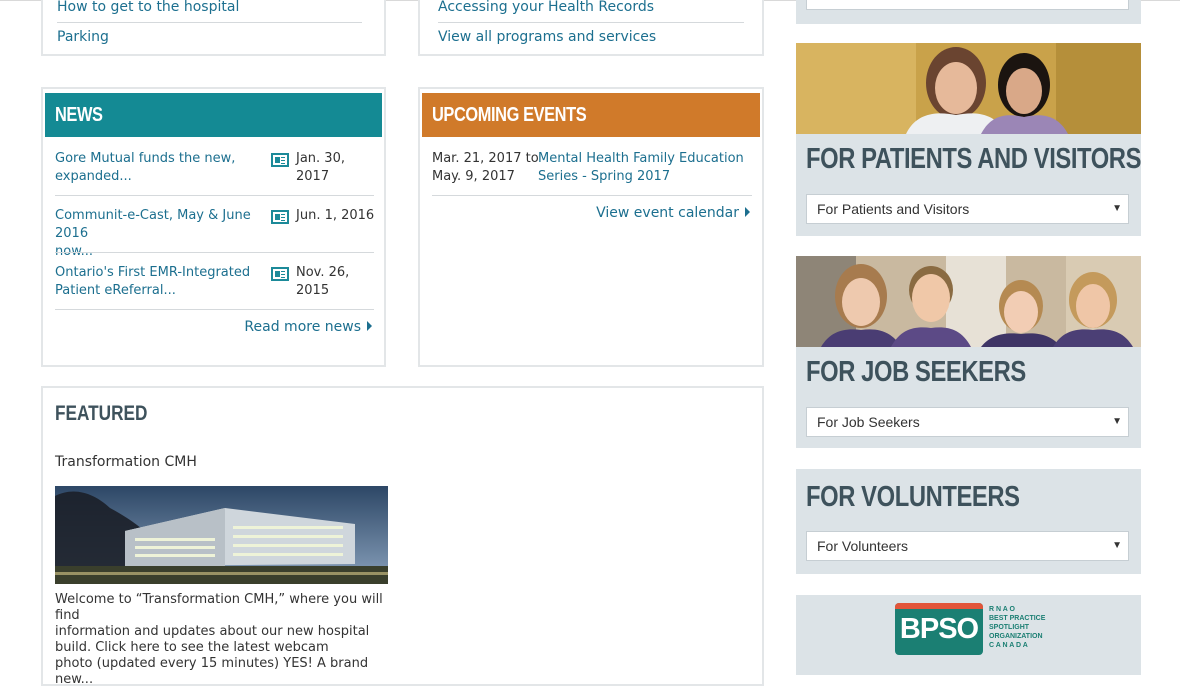 This screenshot has height=688, width=1180. What do you see at coordinates (148, 8) in the screenshot?
I see `link-how-to-get-to-hospital: How to get to the hospital` at bounding box center [148, 8].